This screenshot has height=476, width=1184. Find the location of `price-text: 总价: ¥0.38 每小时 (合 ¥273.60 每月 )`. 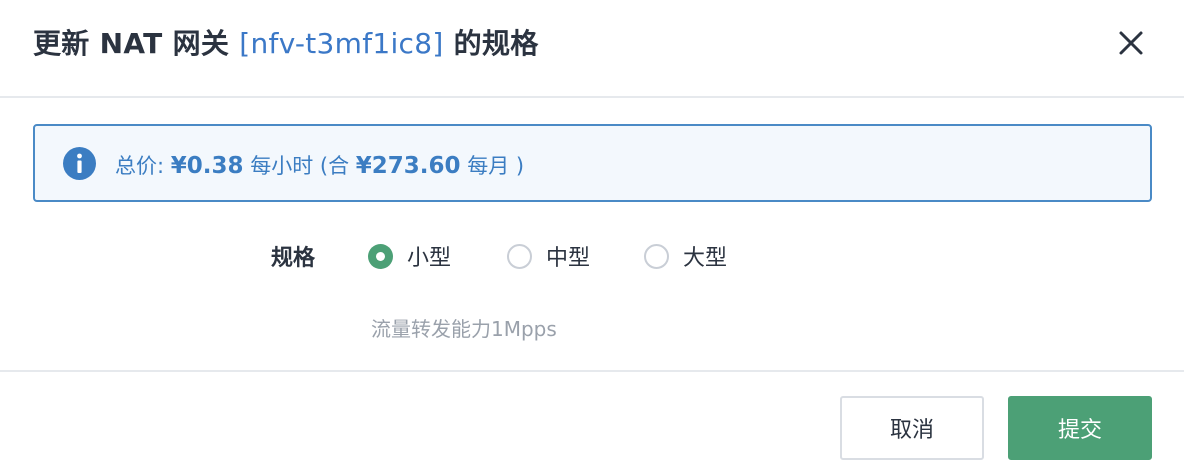

price-text: 总价: ¥0.38 每小时 (合 ¥273.60 每月 ) is located at coordinates (319, 165).